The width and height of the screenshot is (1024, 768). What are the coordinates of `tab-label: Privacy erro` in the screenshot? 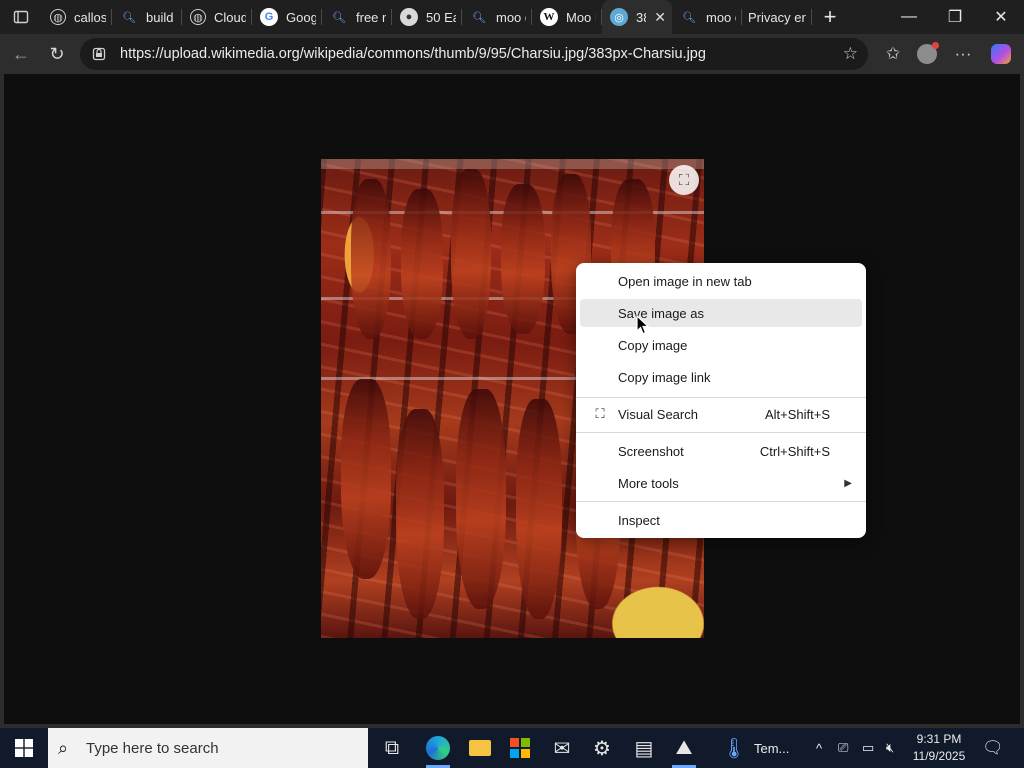 It's located at (777, 17).